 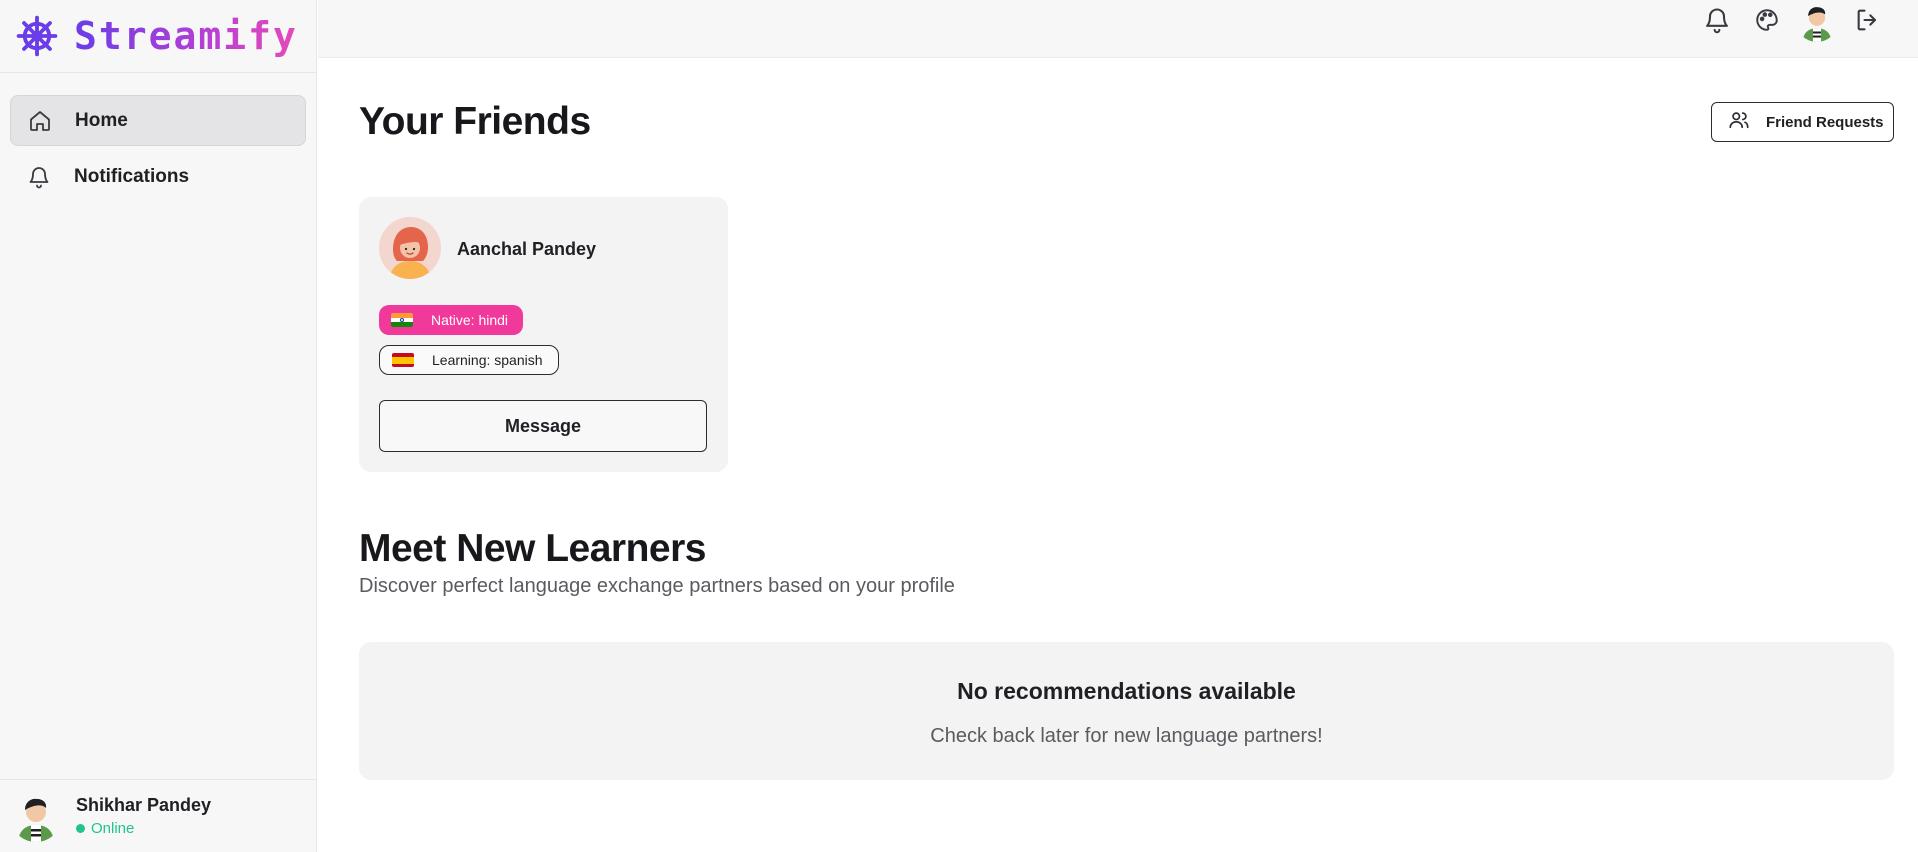 I want to click on sidebar-nav: Home Notifications, so click(x=158, y=137).